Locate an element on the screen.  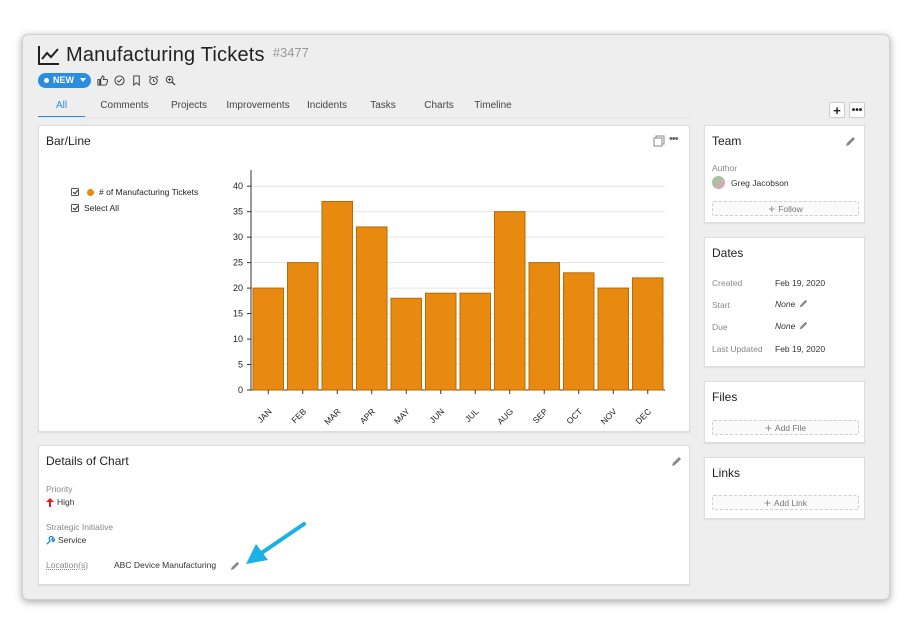
y-tick-label: 15 is located at coordinates (238, 314).